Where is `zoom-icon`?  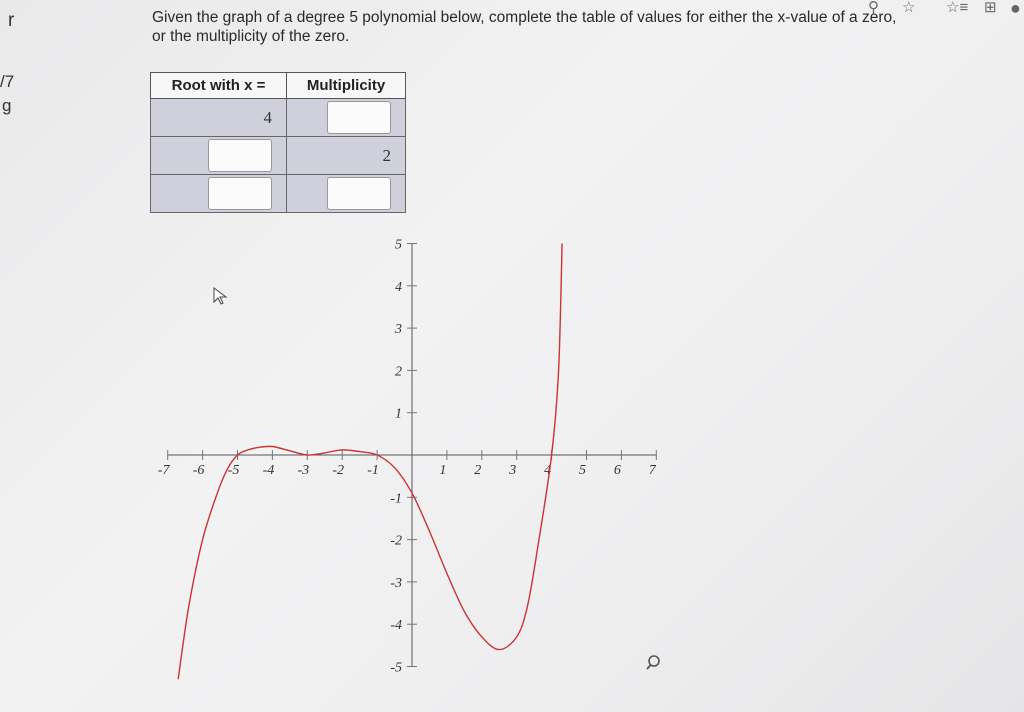
zoom-icon is located at coordinates (655, 663).